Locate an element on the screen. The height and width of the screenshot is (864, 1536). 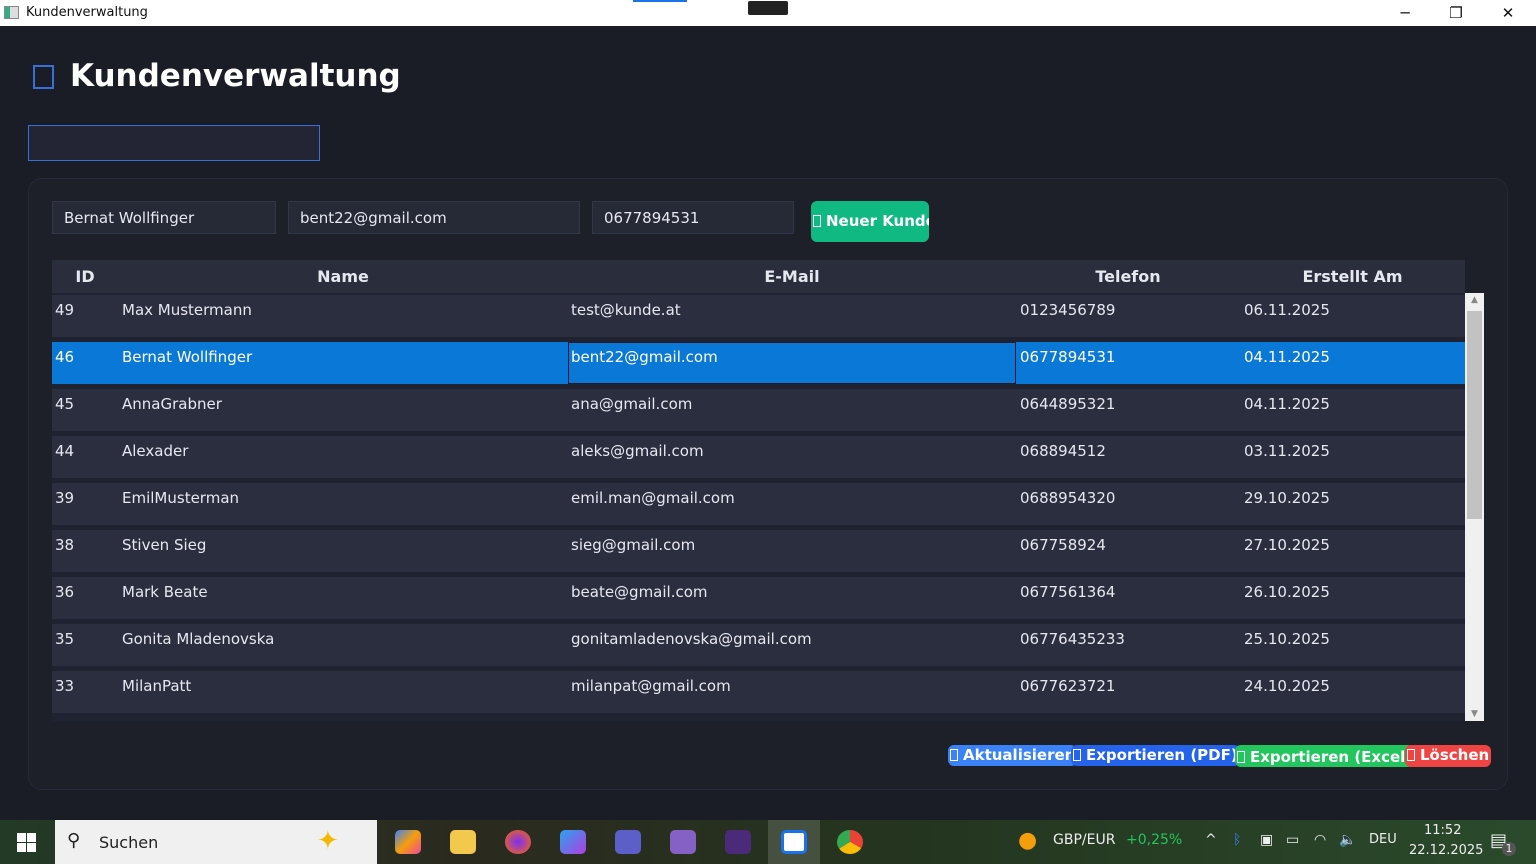
page-title: Kundenverwaltung is located at coordinates (235, 76).